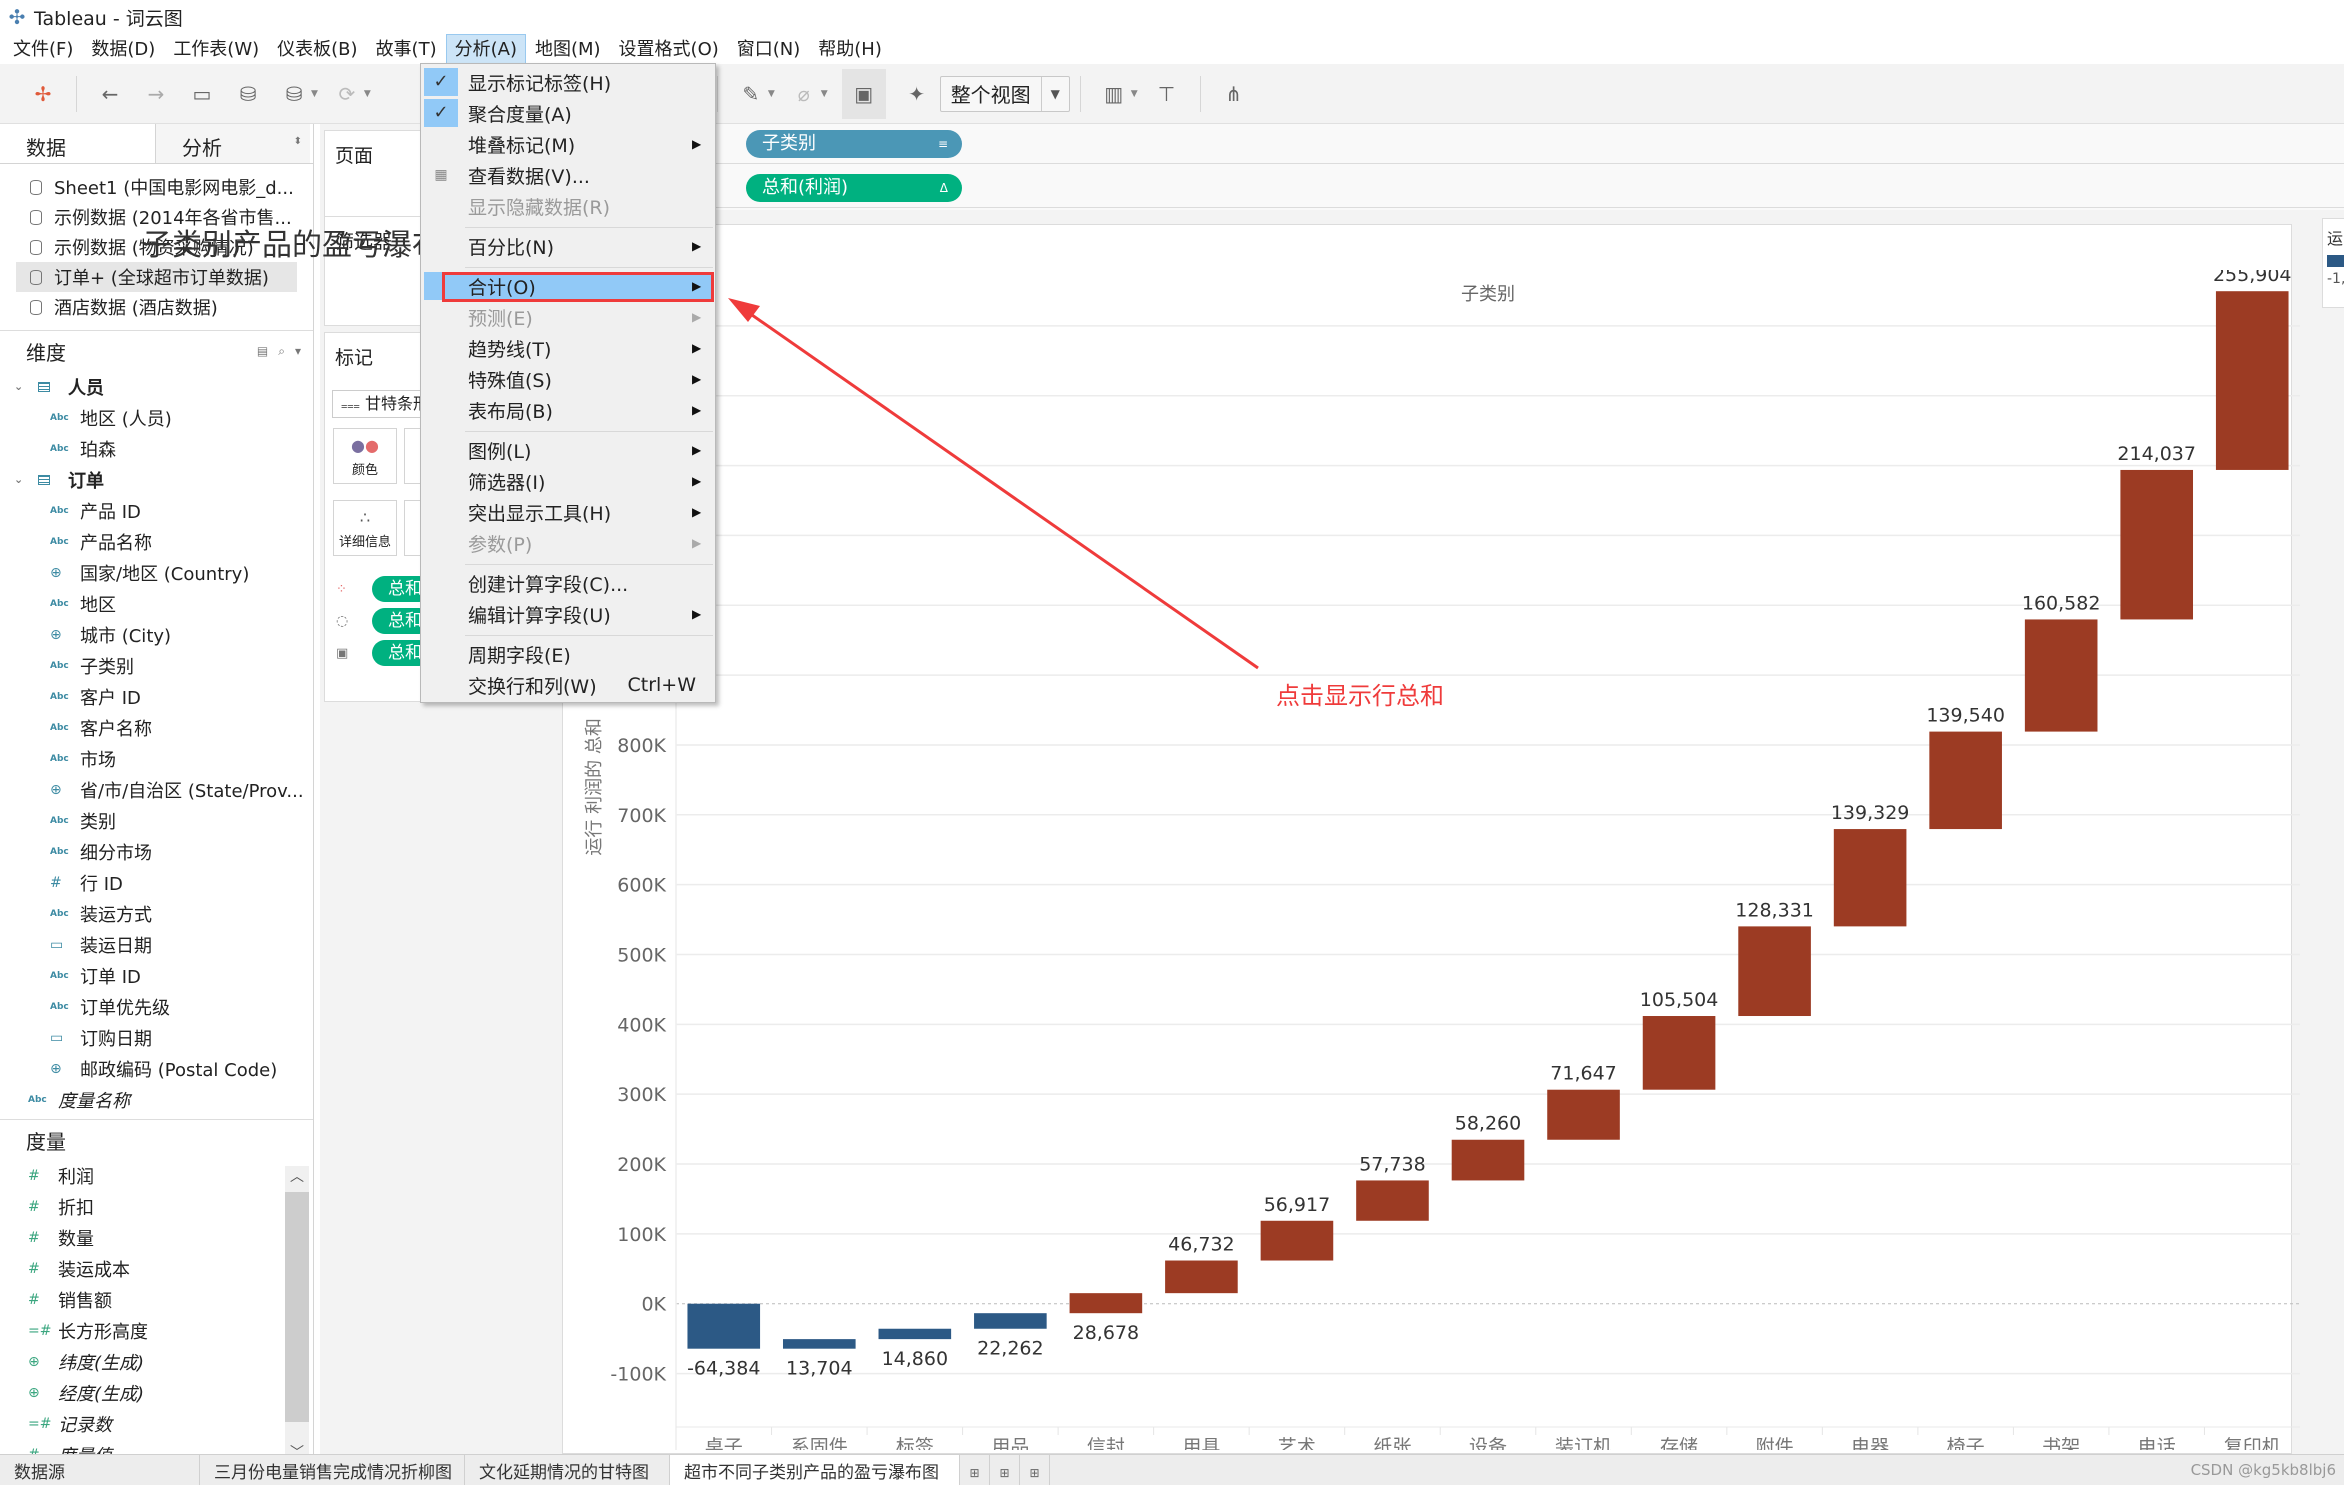 The width and height of the screenshot is (2344, 1485). I want to click on dimension-field: ▭ 装运日期, so click(156, 944).